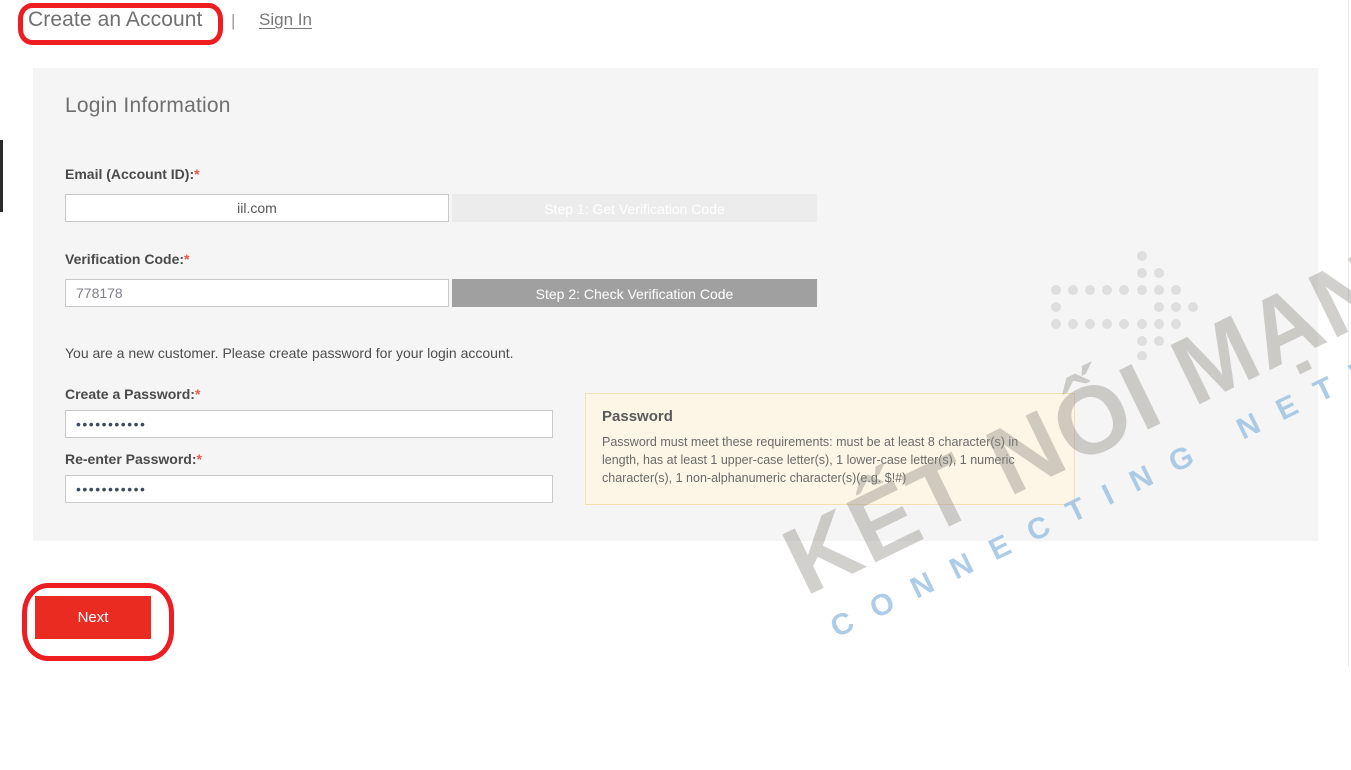  Describe the element at coordinates (309, 424) in the screenshot. I see `create-password-input` at that location.